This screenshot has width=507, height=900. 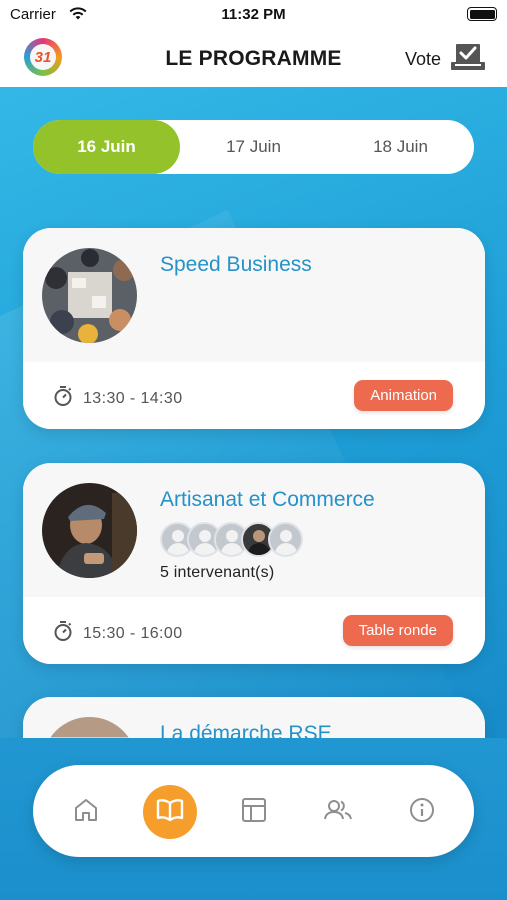 I want to click on battery-icon, so click(x=482, y=14).